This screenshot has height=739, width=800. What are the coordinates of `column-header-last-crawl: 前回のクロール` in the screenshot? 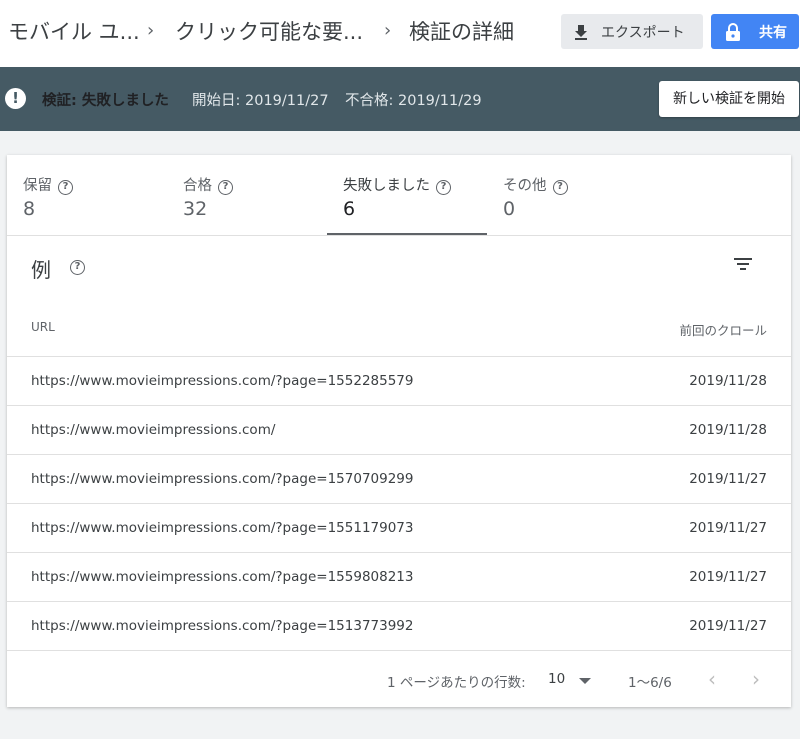 It's located at (723, 329).